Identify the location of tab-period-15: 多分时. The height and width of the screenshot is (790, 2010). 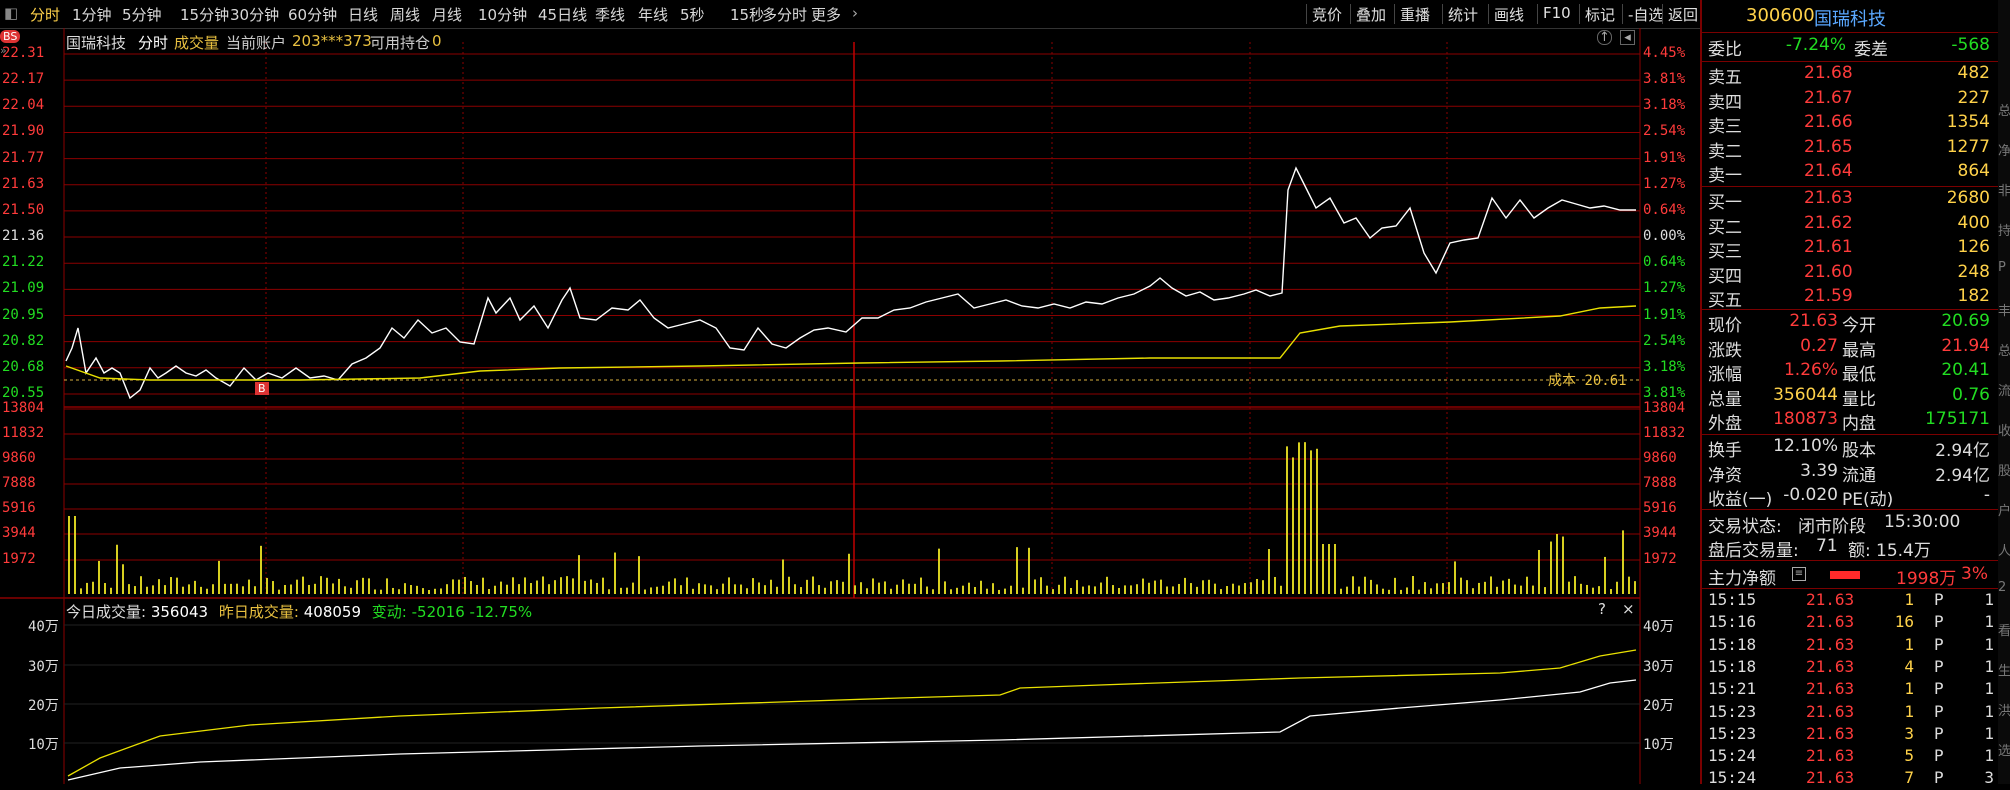
(784, 14).